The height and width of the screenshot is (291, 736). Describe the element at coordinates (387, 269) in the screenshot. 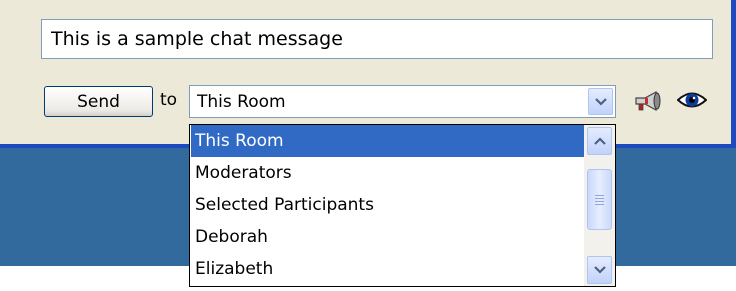

I see `option-elizabeth: Elizabeth` at that location.